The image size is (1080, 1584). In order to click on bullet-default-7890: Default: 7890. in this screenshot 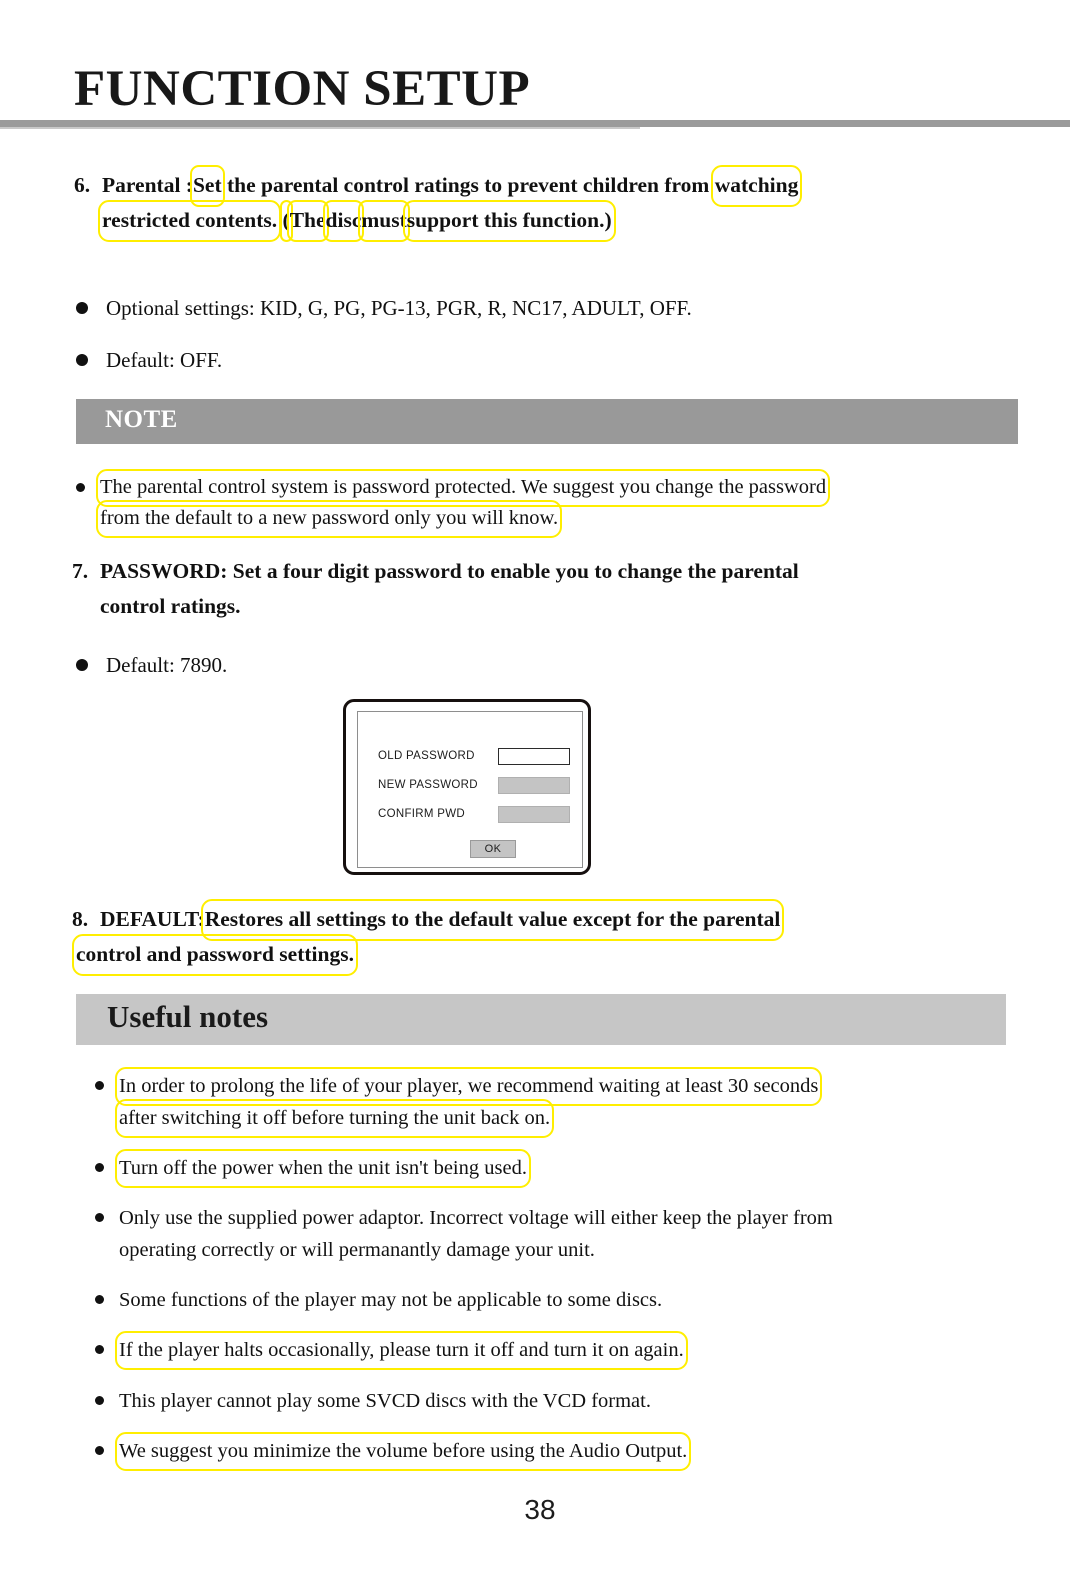, I will do `click(151, 665)`.